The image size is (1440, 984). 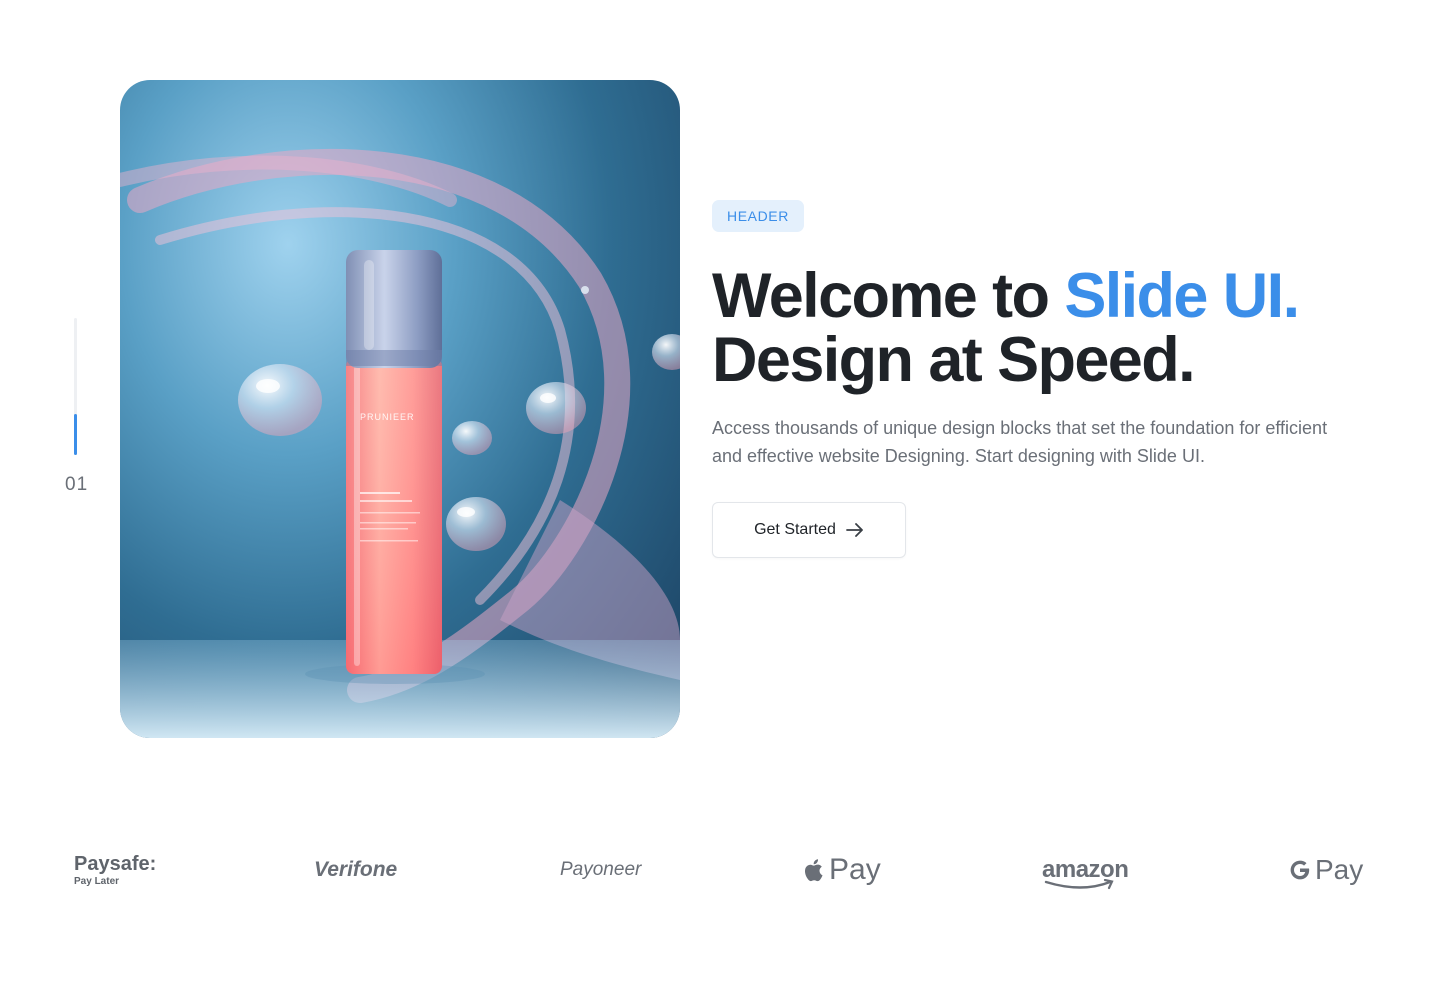 I want to click on logo-payoneer: Payoneer, so click(x=600, y=870).